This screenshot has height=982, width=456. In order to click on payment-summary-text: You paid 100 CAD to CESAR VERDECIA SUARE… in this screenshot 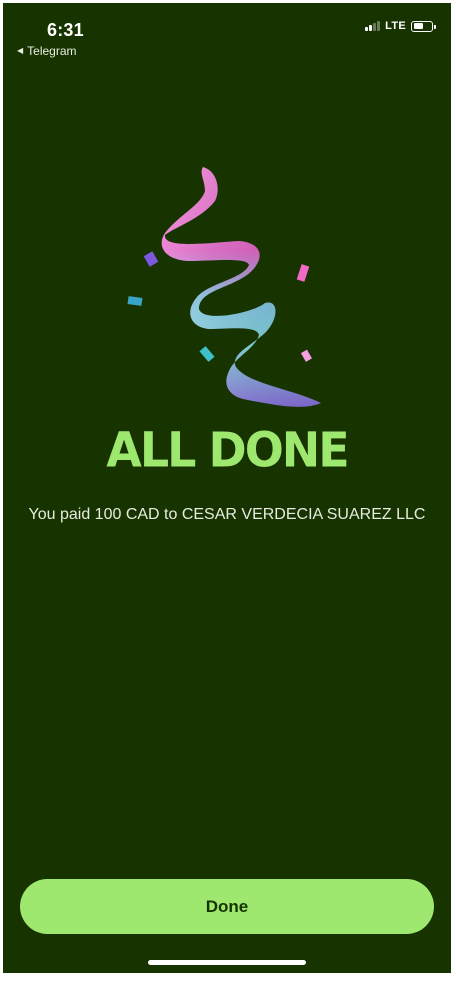, I will do `click(227, 514)`.